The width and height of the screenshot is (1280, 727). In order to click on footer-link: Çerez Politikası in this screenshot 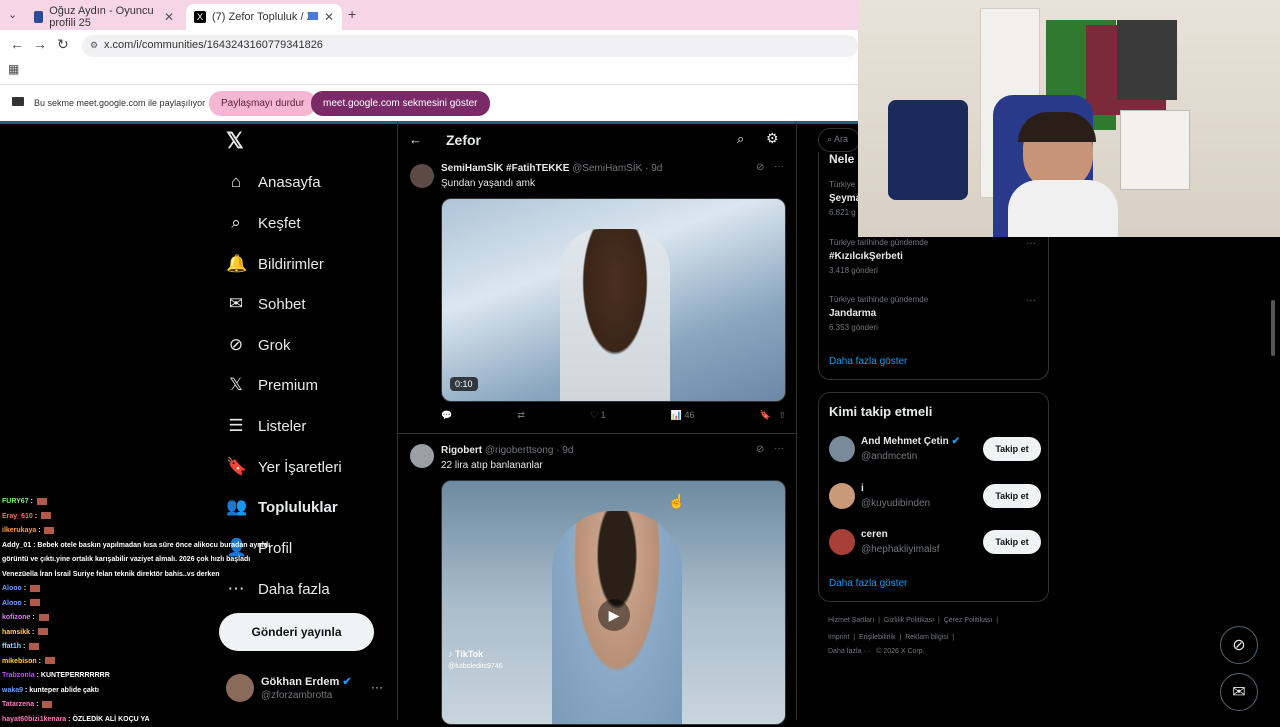, I will do `click(968, 620)`.